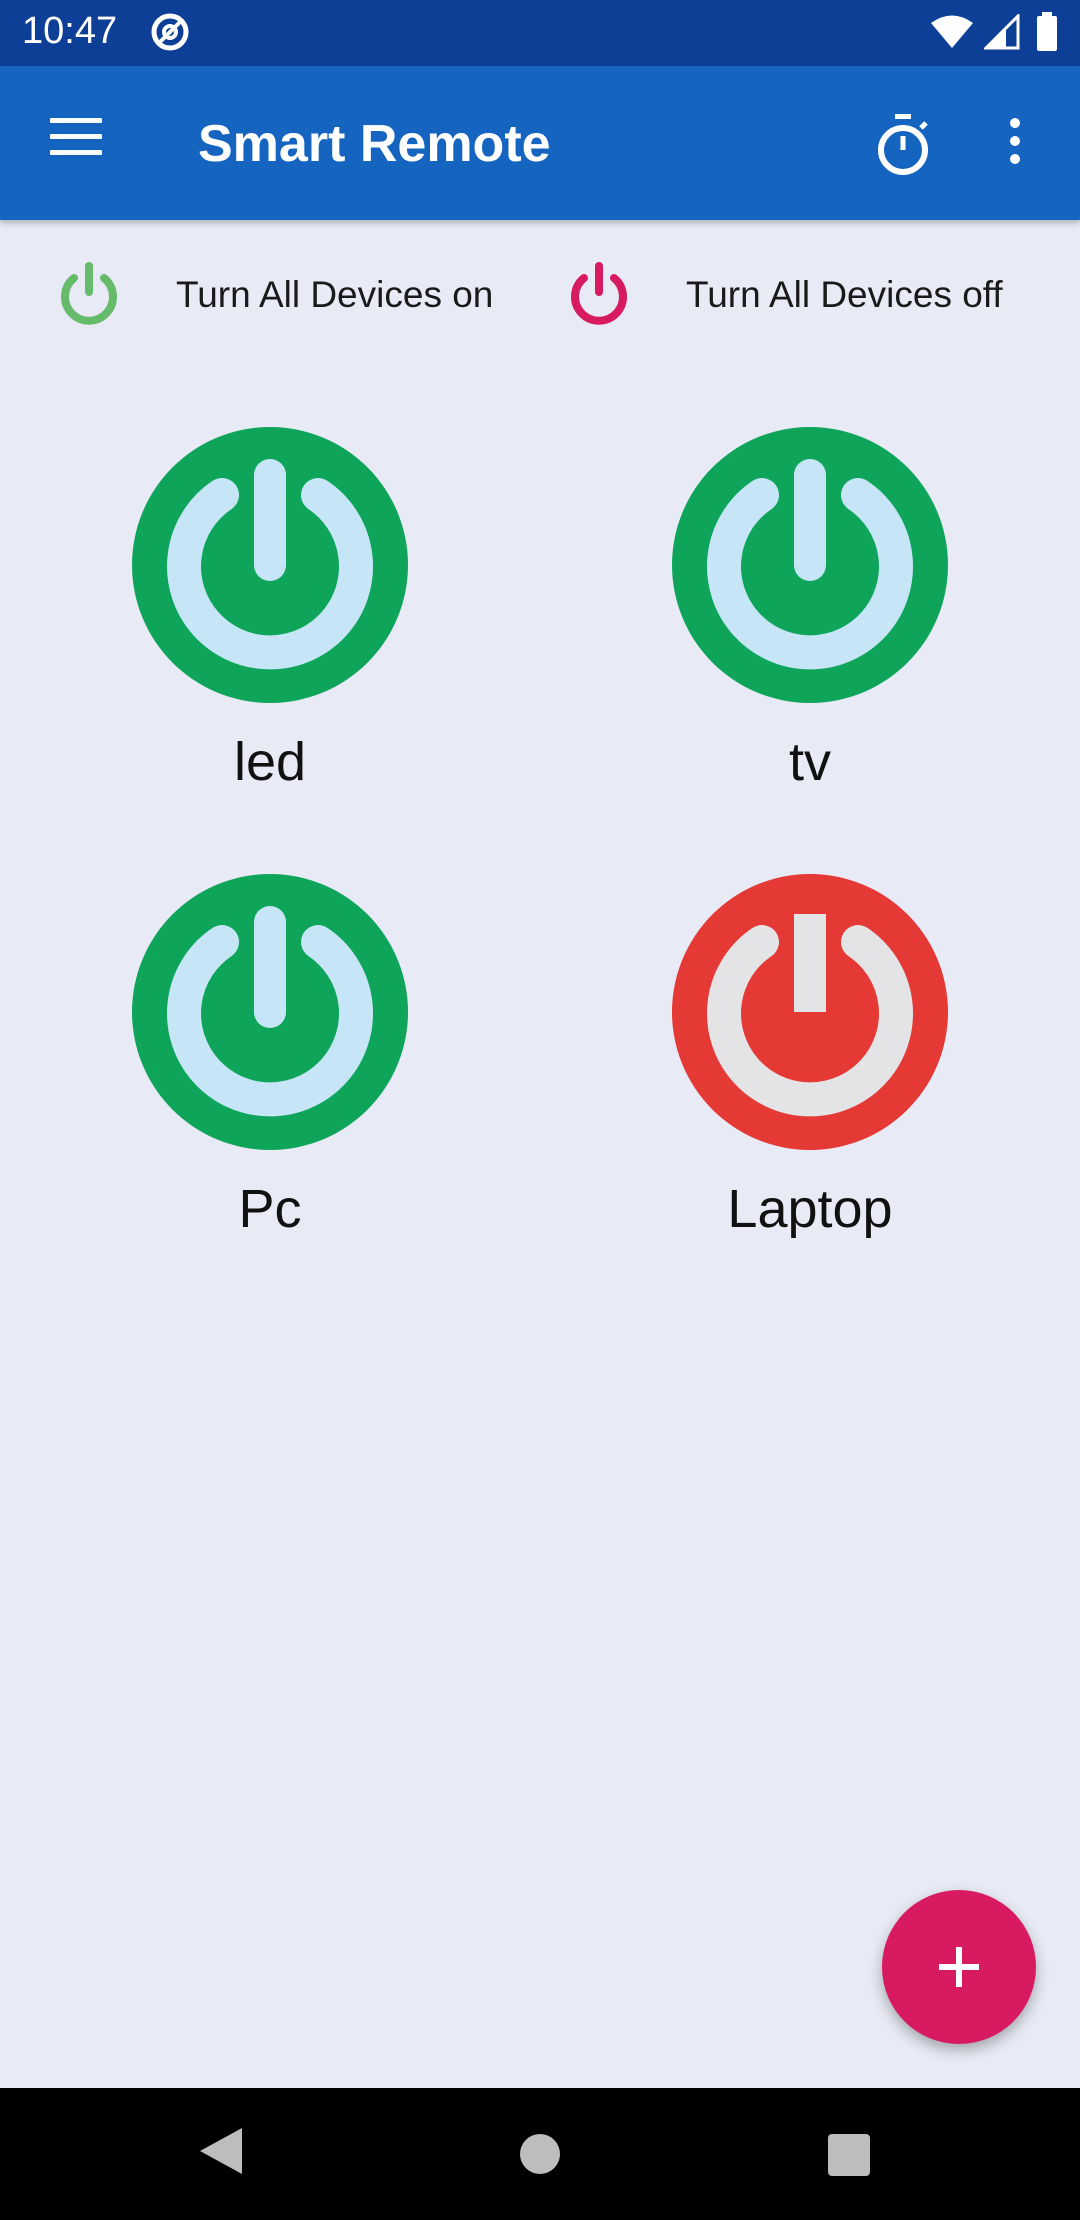 This screenshot has width=1080, height=2220. What do you see at coordinates (903, 145) in the screenshot?
I see `timer-icon` at bounding box center [903, 145].